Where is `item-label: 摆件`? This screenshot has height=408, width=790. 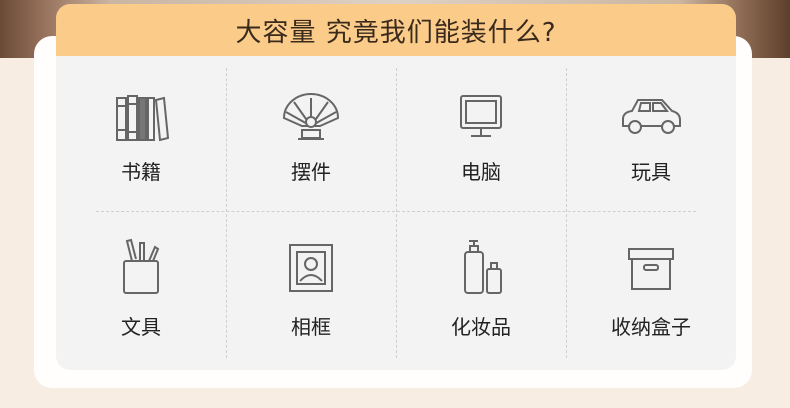 item-label: 摆件 is located at coordinates (311, 172).